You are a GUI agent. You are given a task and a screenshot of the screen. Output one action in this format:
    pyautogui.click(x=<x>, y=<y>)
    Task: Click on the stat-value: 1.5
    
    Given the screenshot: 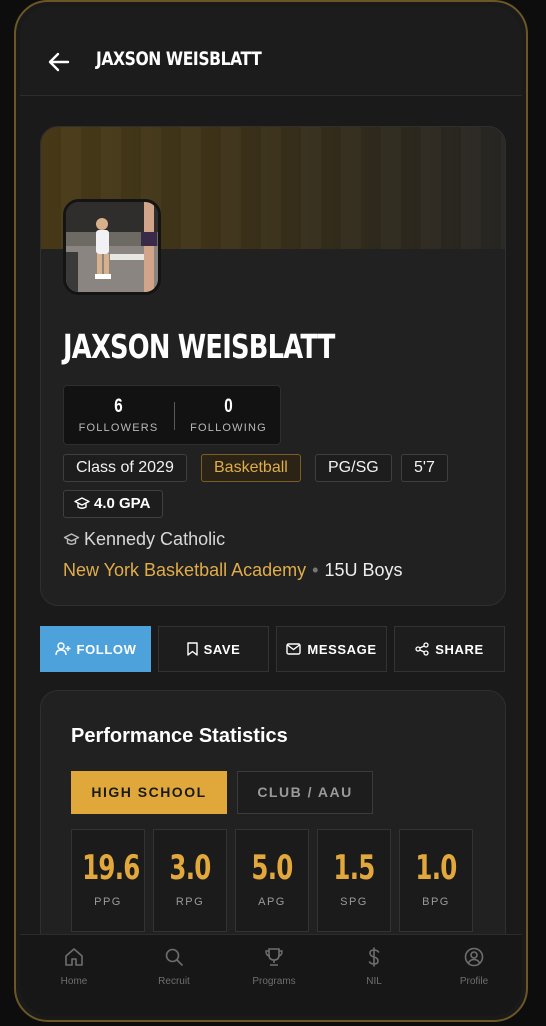 What is the action you would take?
    pyautogui.click(x=354, y=868)
    